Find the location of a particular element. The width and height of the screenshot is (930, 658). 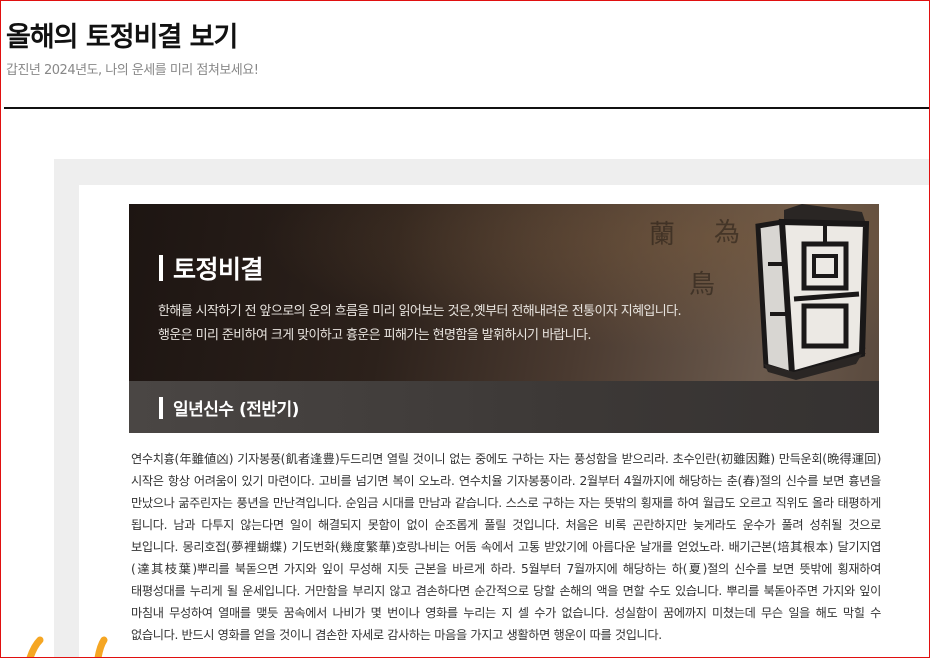

page-title: 올해의 토정비결 보기 is located at coordinates (122, 37).